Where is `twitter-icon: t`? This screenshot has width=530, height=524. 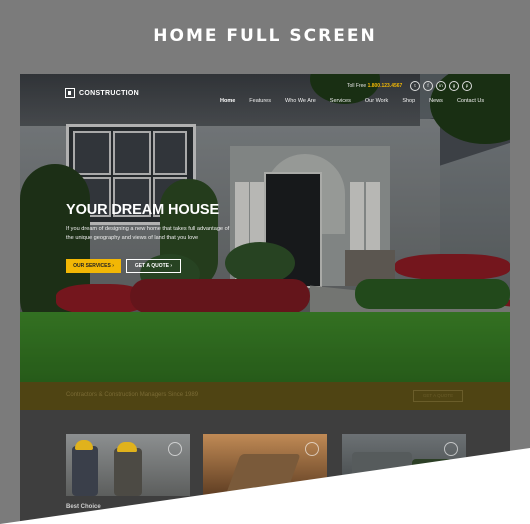
twitter-icon: t is located at coordinates (415, 86).